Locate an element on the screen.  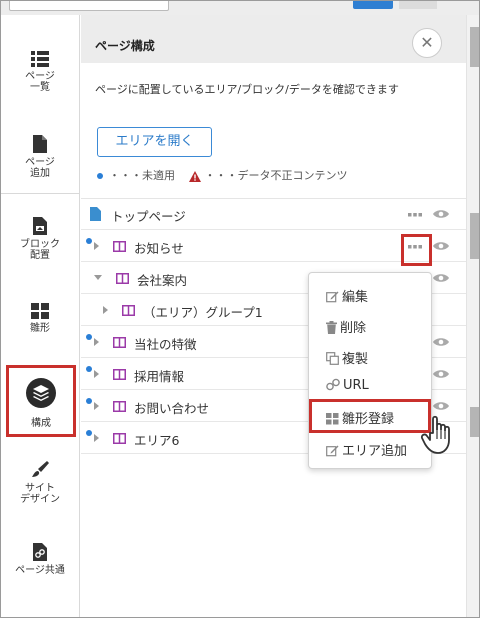
tree-row-label: 会社案内 is located at coordinates (162, 280).